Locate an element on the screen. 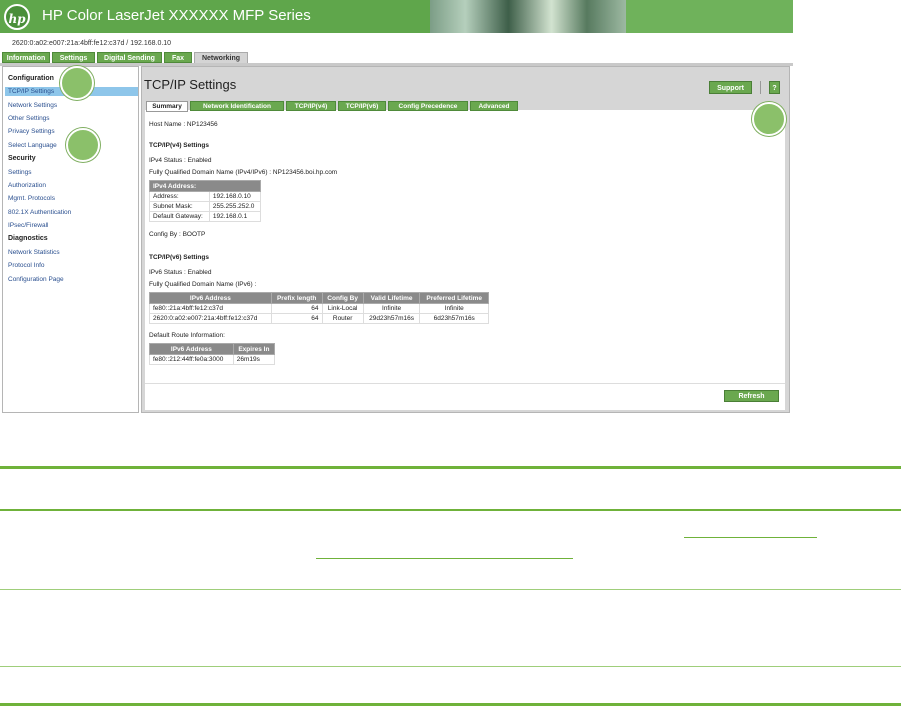 The width and height of the screenshot is (901, 708). ipv4-config-by: Config By : BOOTP is located at coordinates (177, 234).